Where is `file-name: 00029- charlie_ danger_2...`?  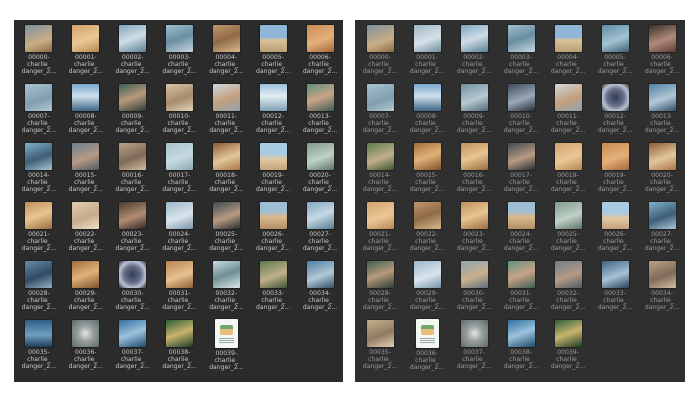 file-name: 00029- charlie_ danger_2... is located at coordinates (86, 301).